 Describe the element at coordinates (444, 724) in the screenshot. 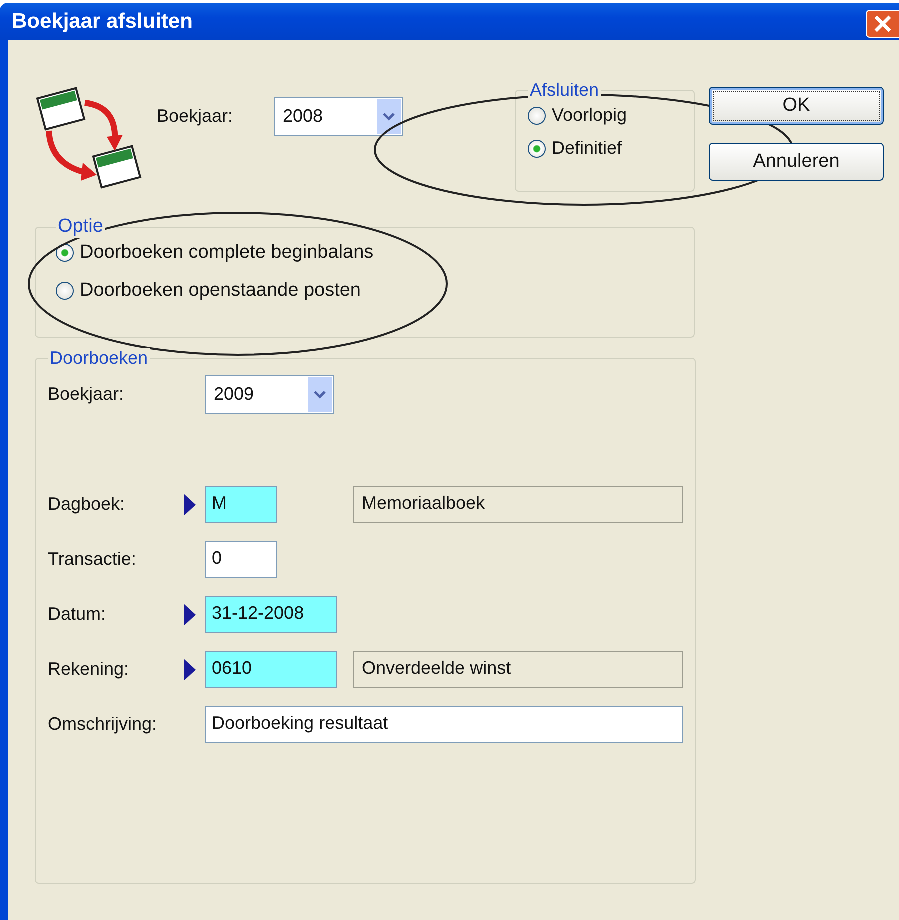

I see `input-field: Doorboeking resultaat` at that location.